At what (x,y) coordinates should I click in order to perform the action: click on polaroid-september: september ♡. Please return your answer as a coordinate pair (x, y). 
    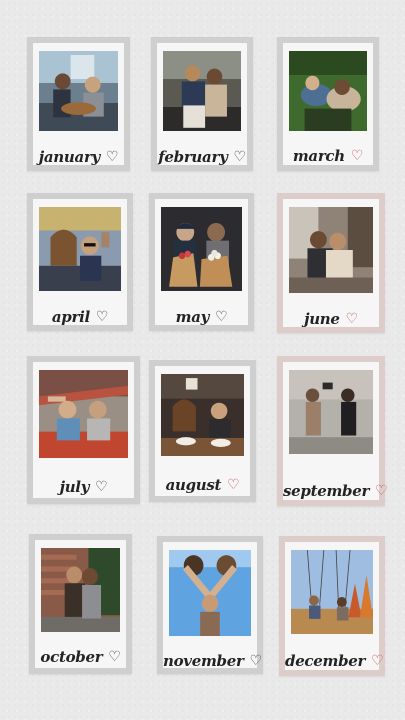
    Looking at the image, I should click on (332, 431).